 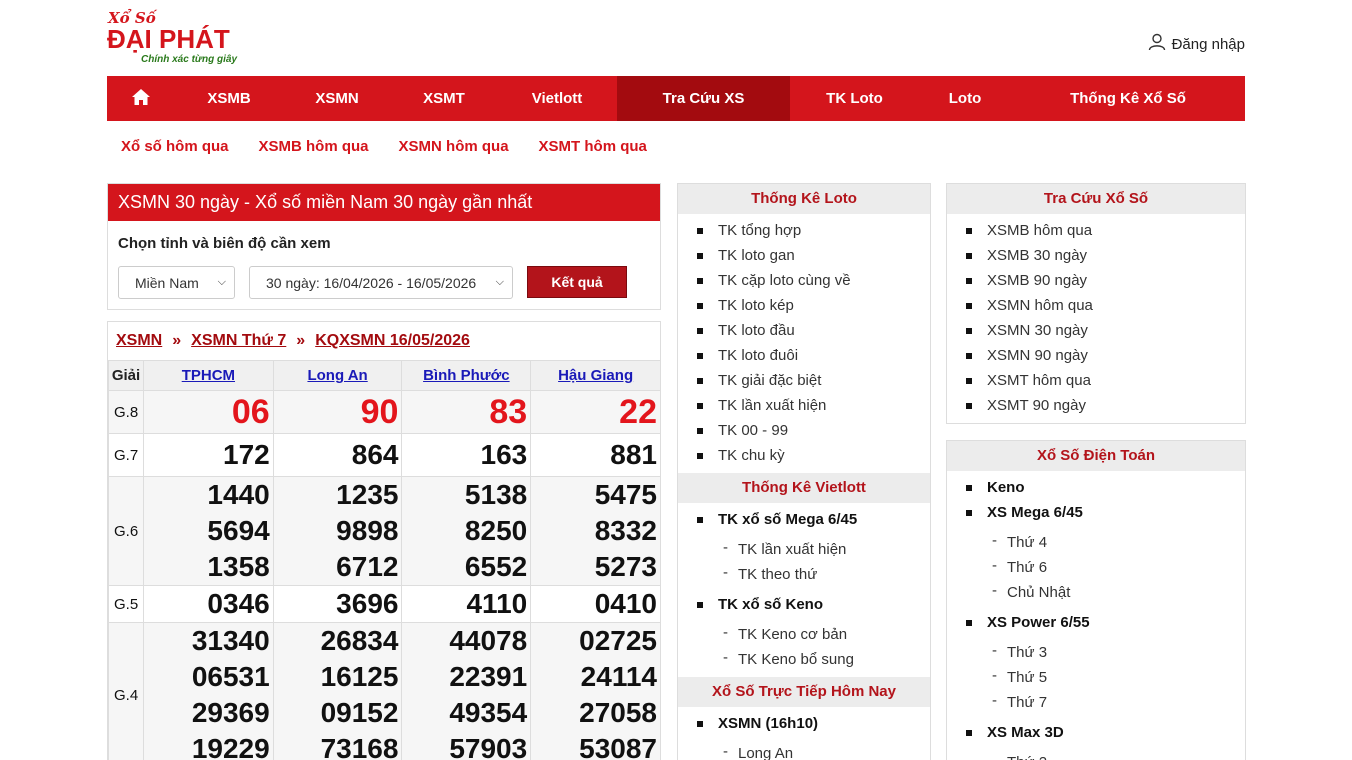 I want to click on nav-xsmb: XSMB, so click(x=229, y=98).